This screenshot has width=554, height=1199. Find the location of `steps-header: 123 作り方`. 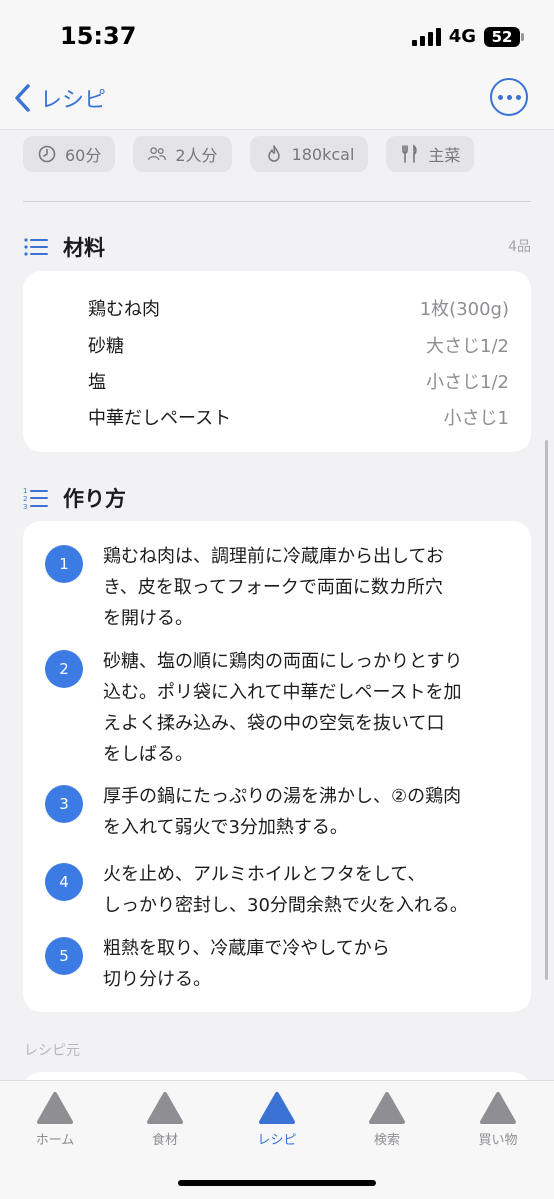

steps-header: 123 作り方 is located at coordinates (74, 498).